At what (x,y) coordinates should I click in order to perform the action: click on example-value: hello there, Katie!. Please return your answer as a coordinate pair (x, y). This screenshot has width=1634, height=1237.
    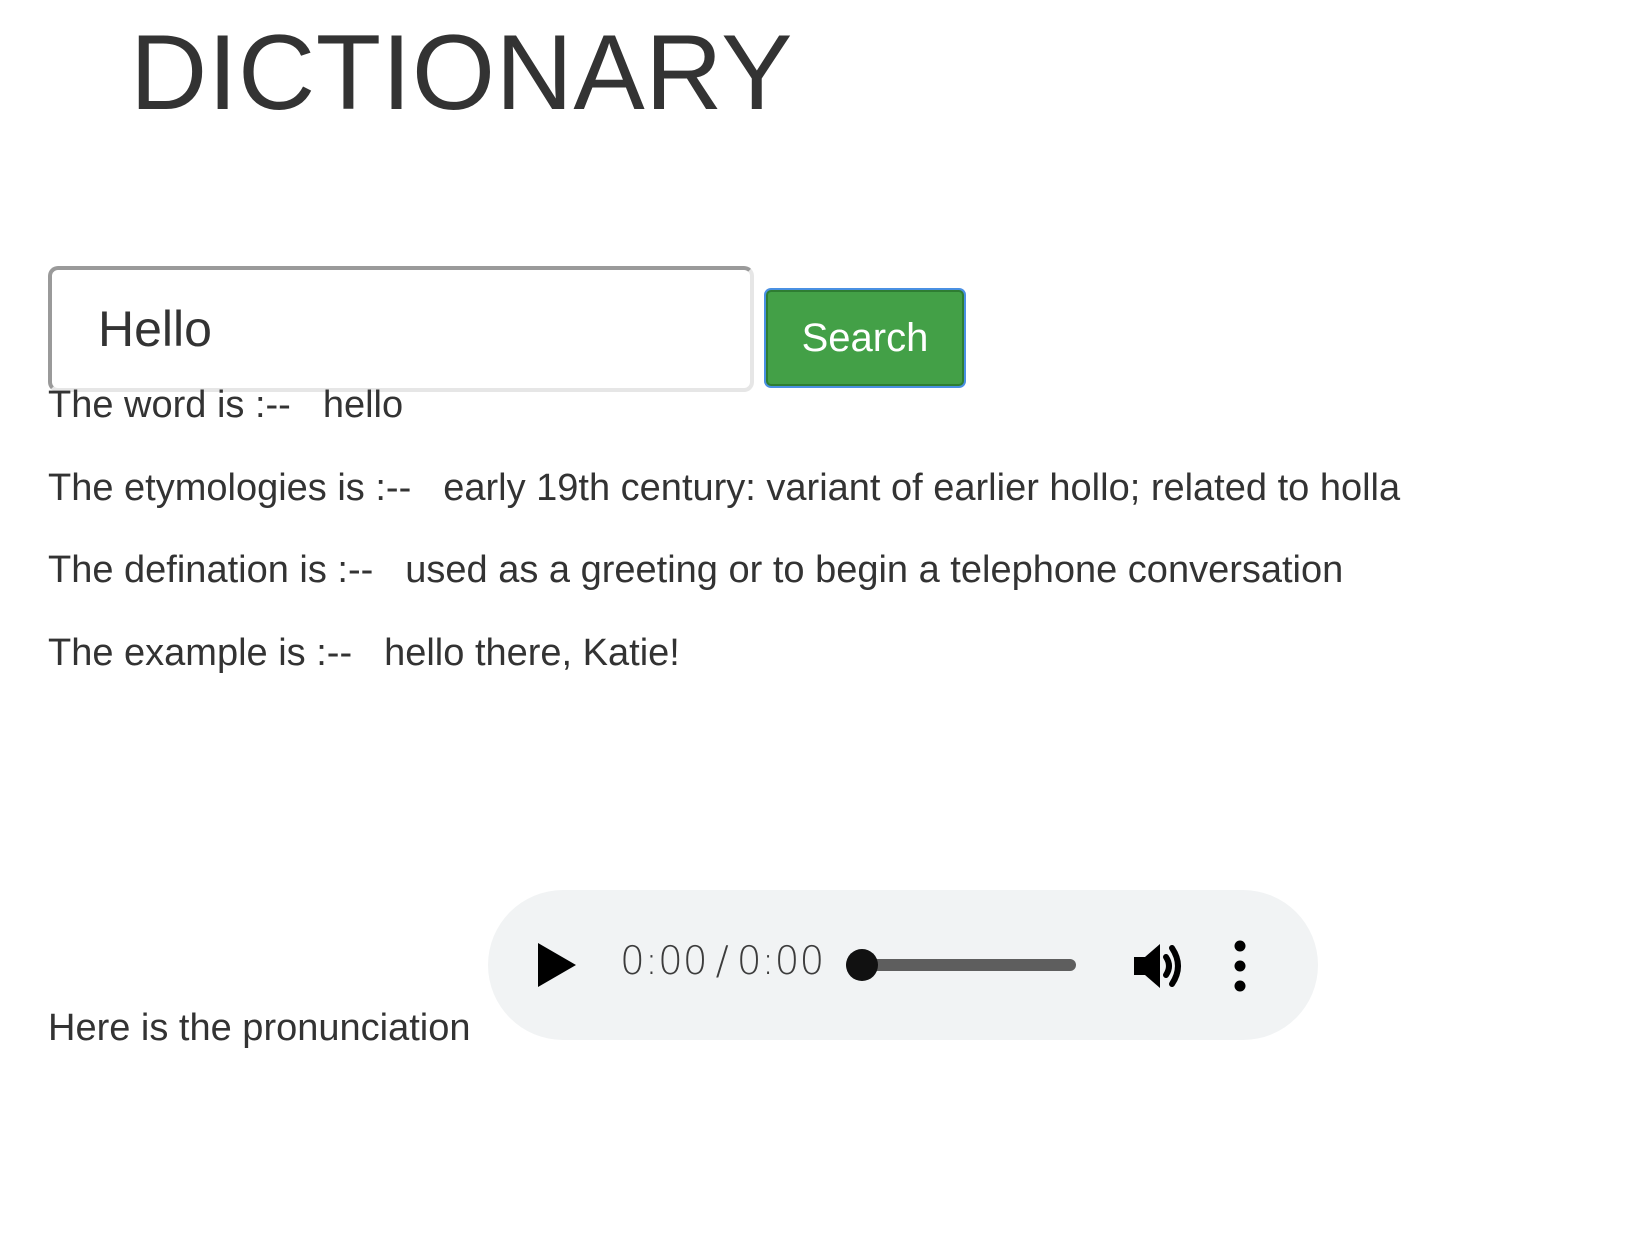
    Looking at the image, I should click on (532, 653).